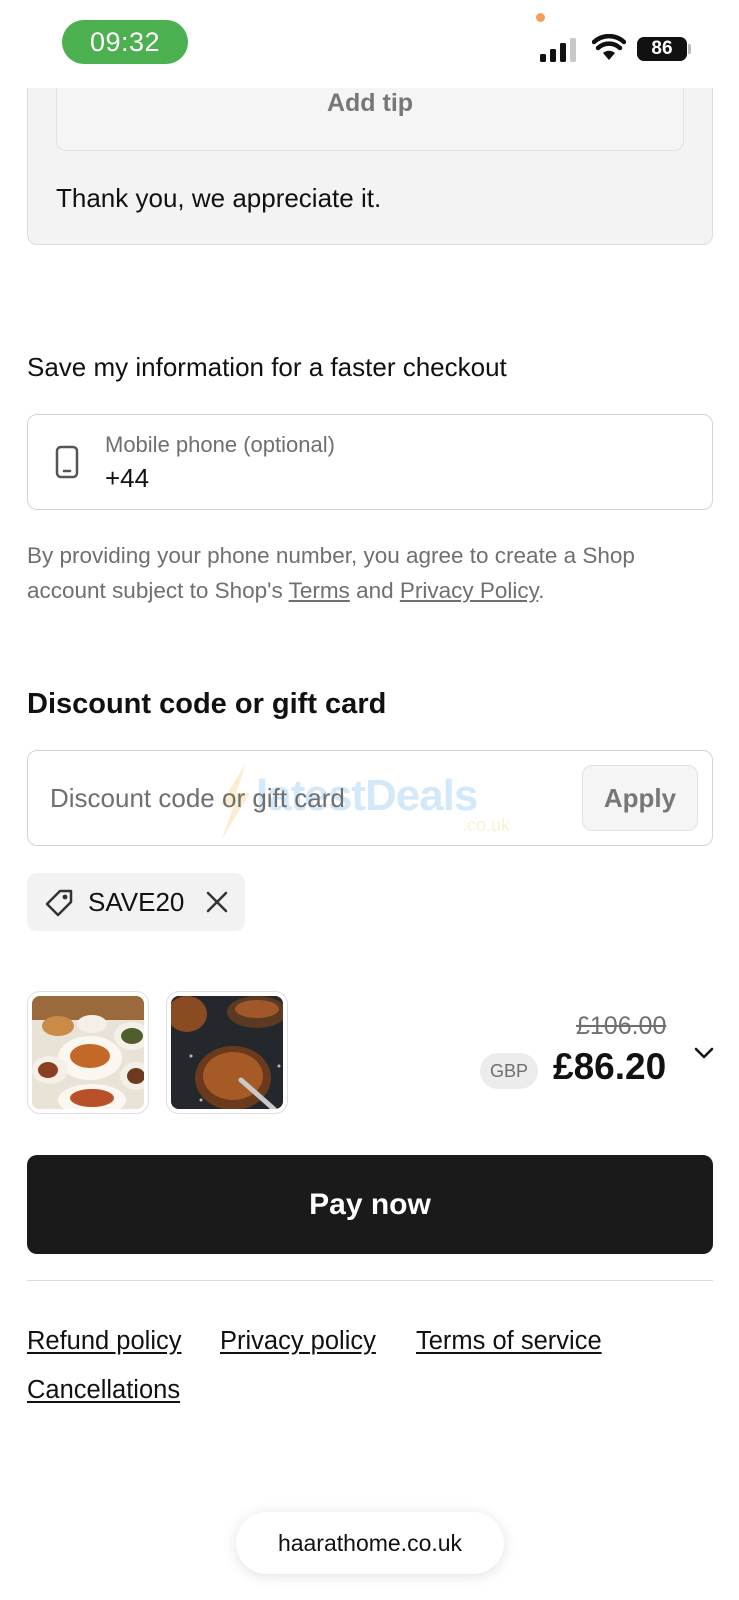 This screenshot has width=739, height=1600. Describe the element at coordinates (370, 462) in the screenshot. I see `mobile-phone-field: Mobile phone (optional) +44` at that location.